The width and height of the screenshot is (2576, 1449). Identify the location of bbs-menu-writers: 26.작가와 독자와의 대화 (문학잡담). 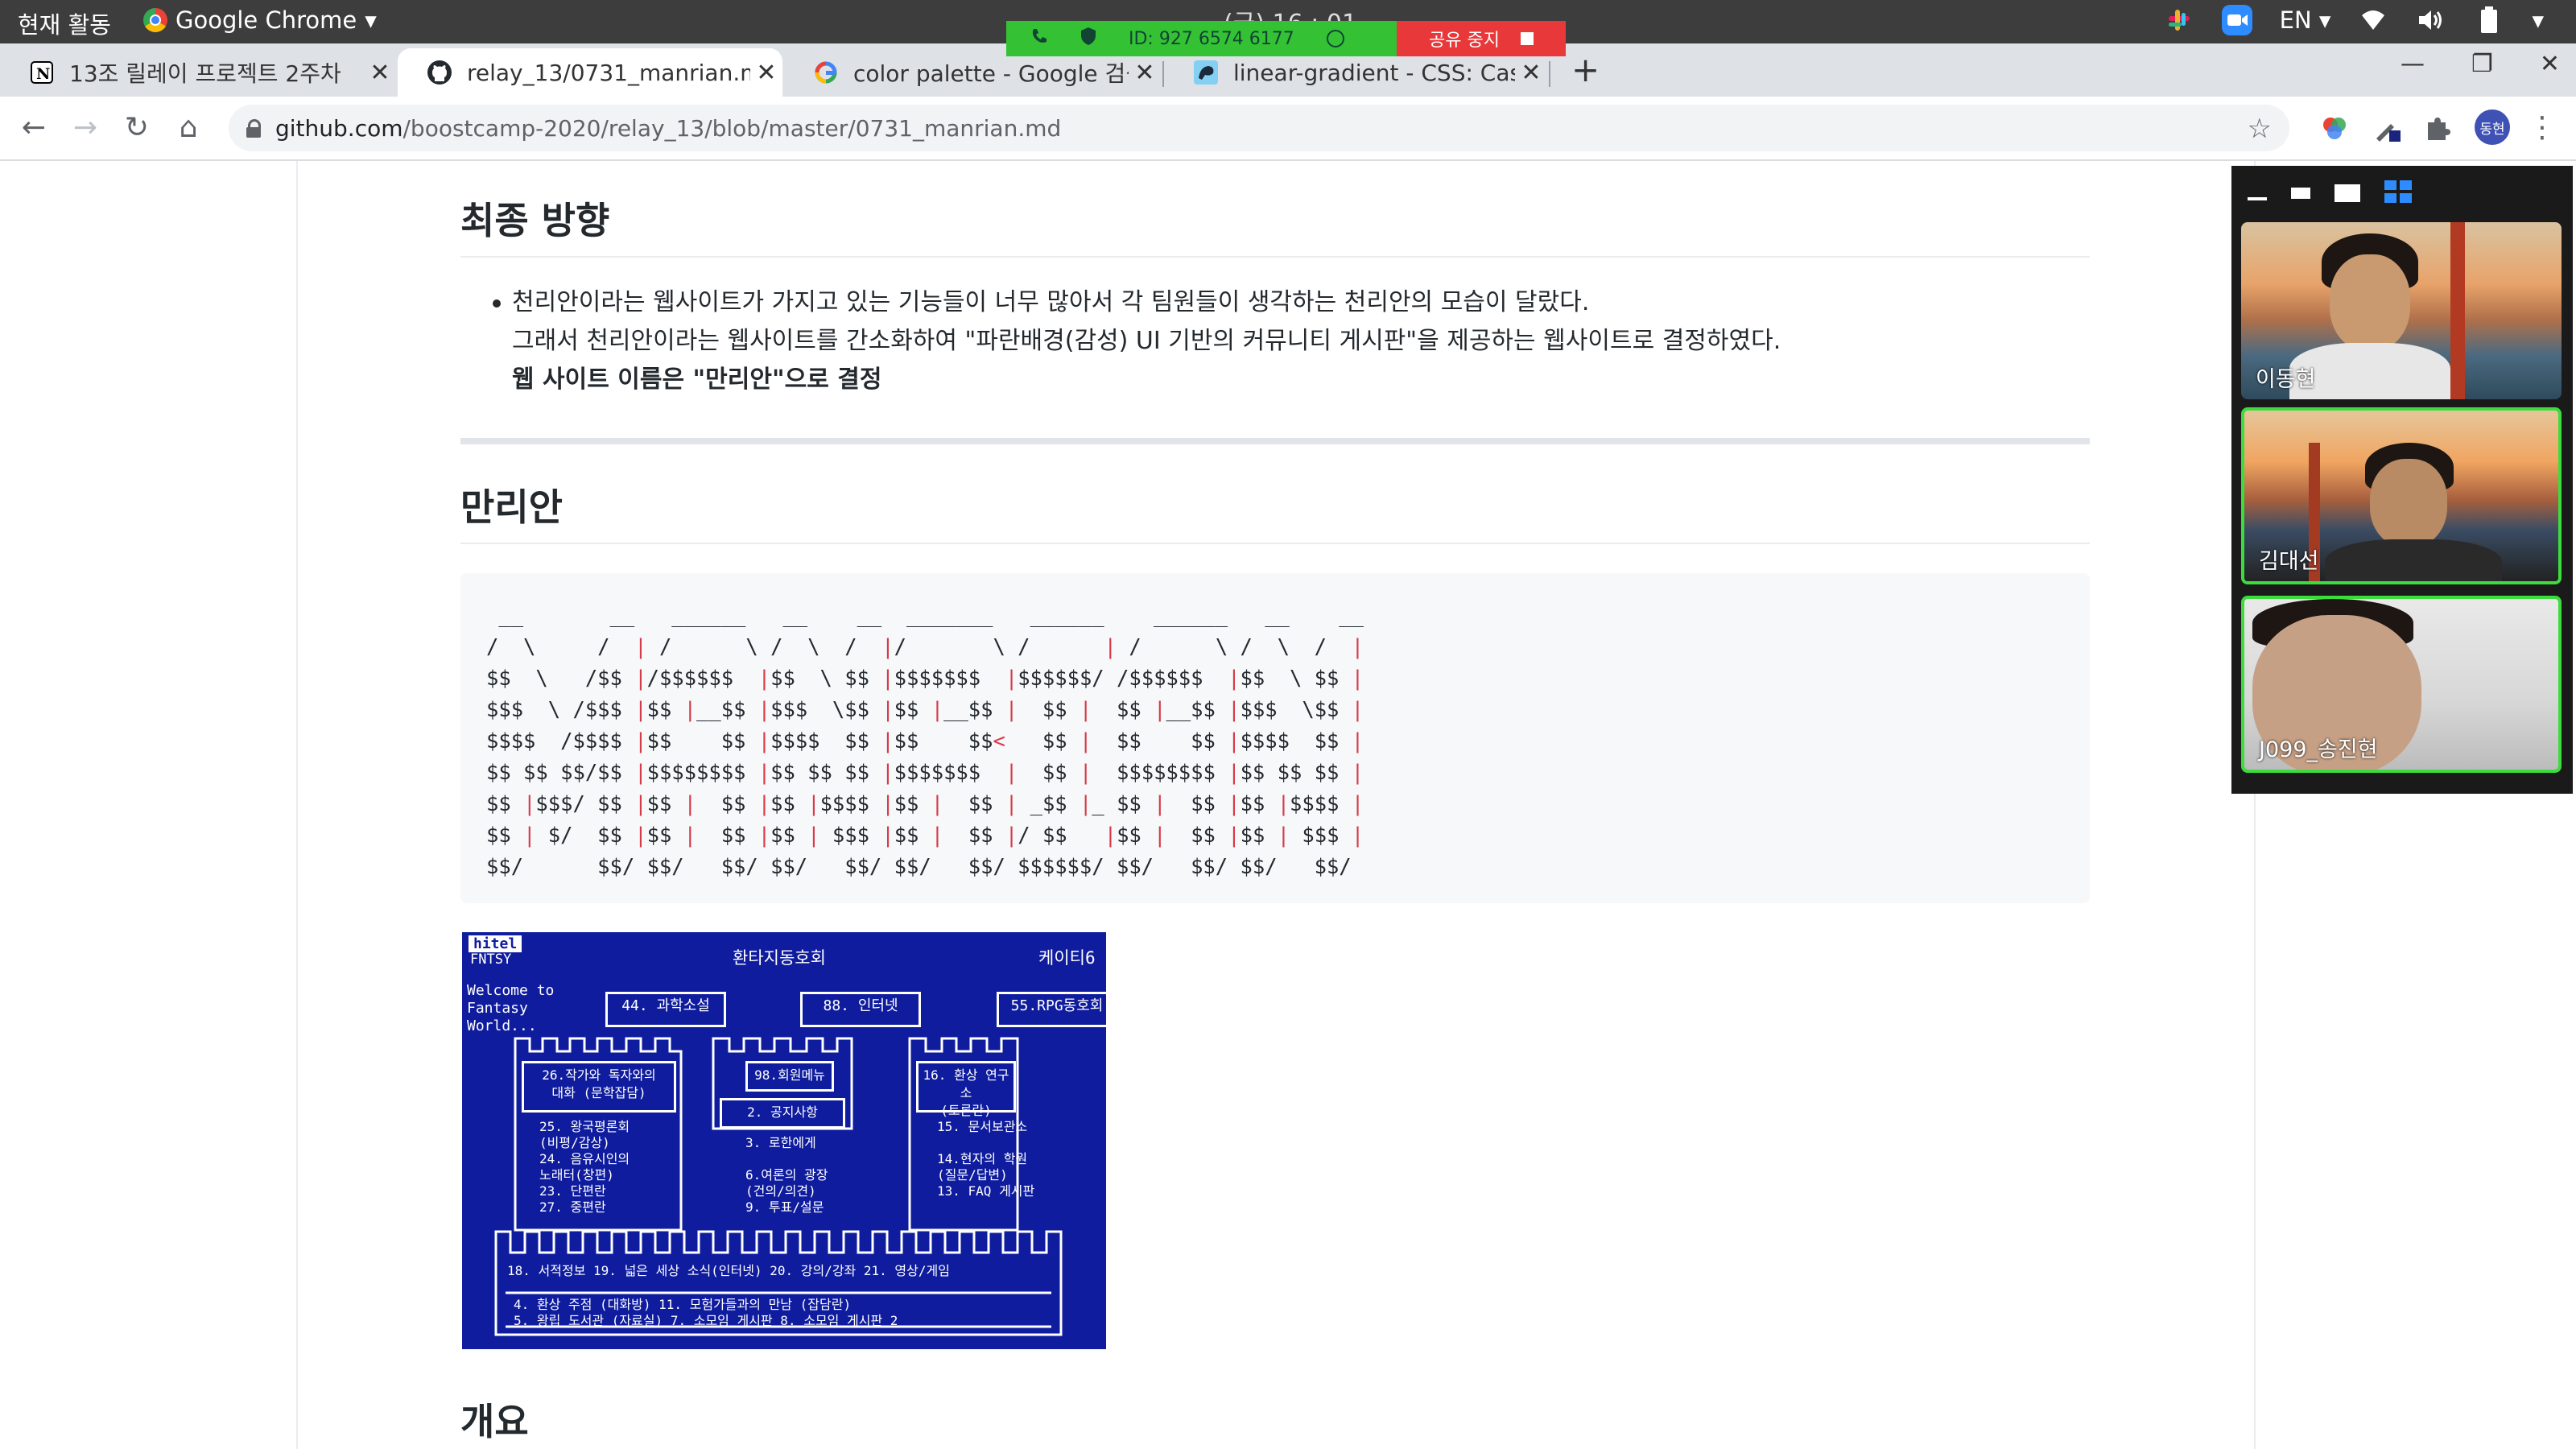
(599, 1087).